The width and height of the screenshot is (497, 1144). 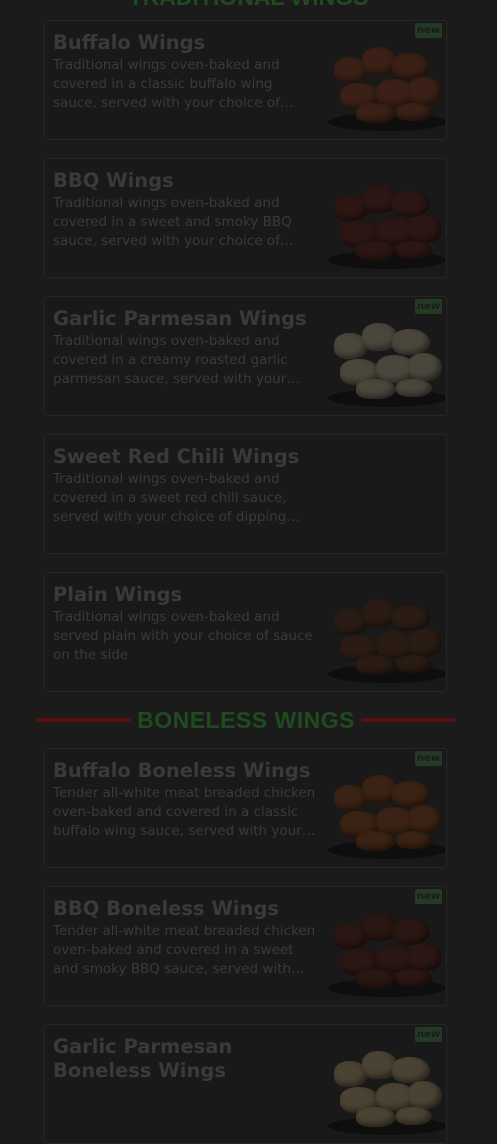 I want to click on buffalo-boneless-wings-image, so click(x=386, y=811).